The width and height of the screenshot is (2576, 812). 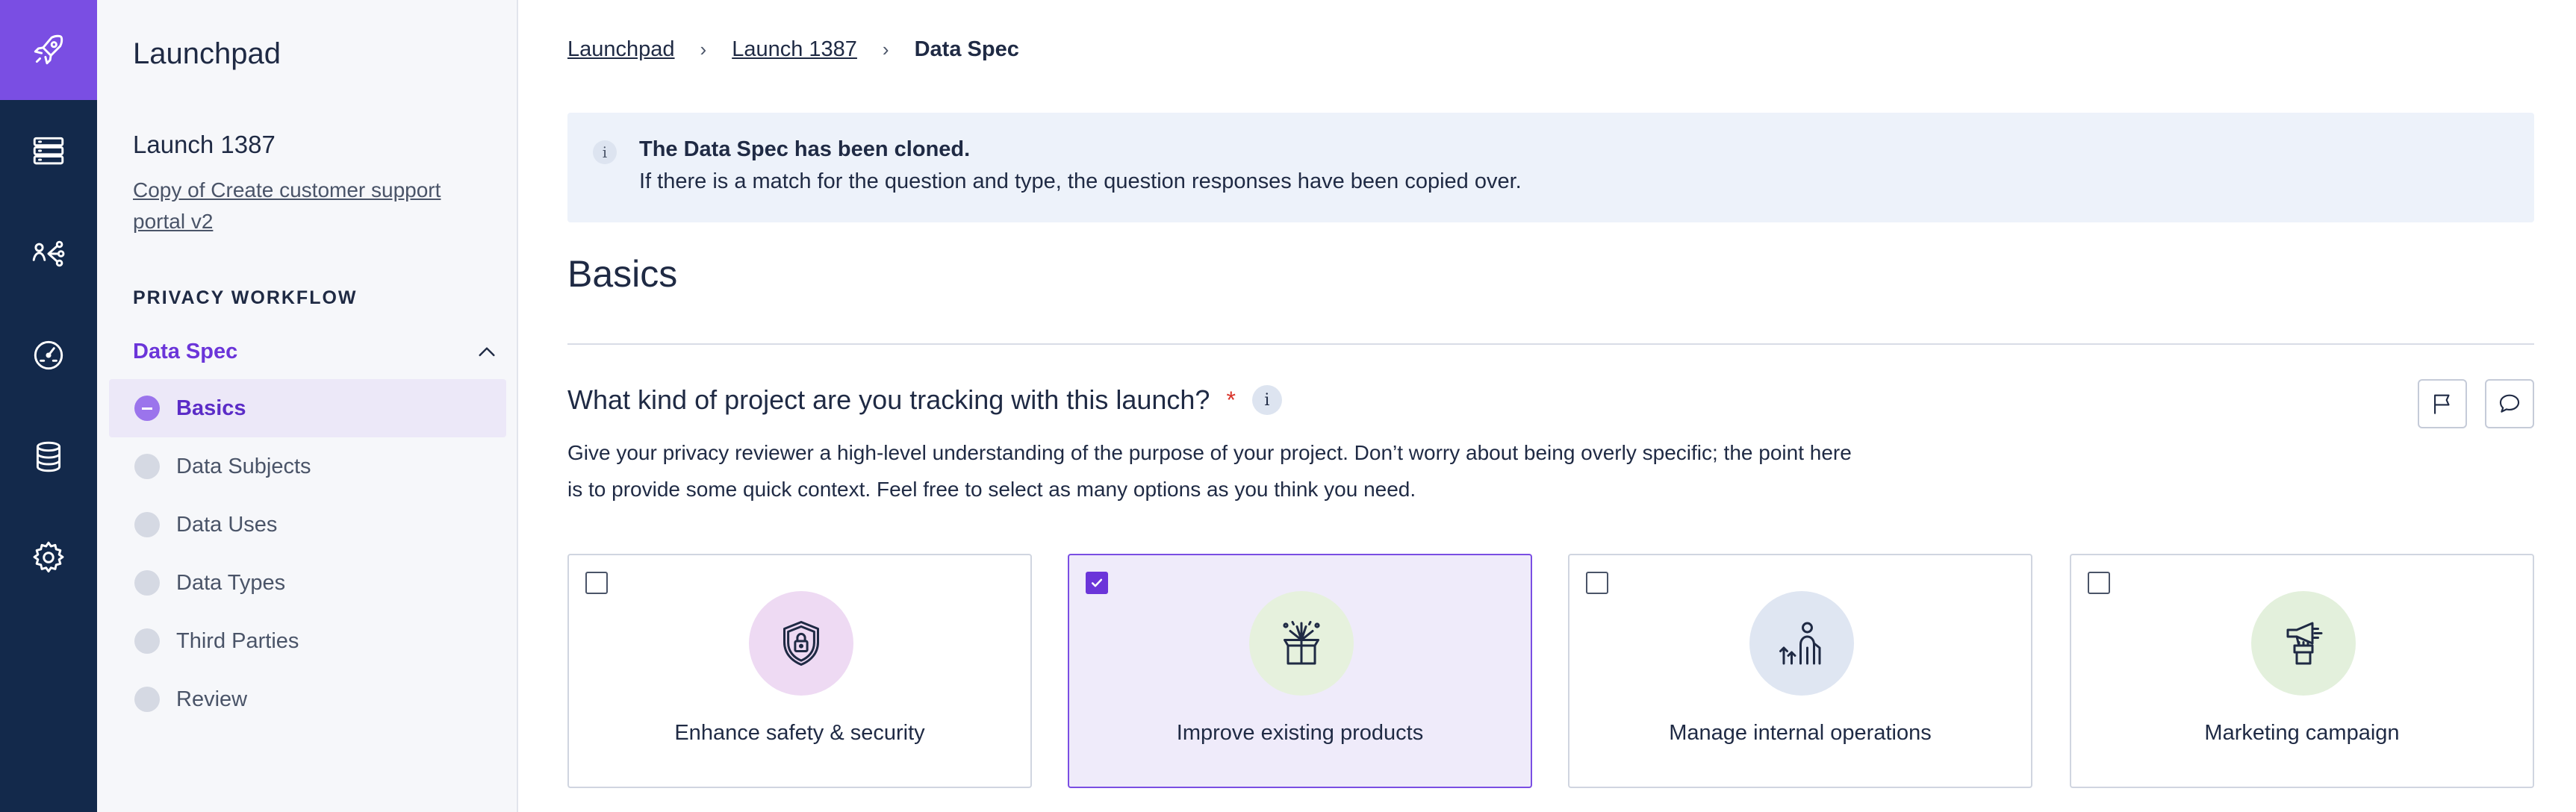 I want to click on dashboard-gauge-icon, so click(x=48, y=355).